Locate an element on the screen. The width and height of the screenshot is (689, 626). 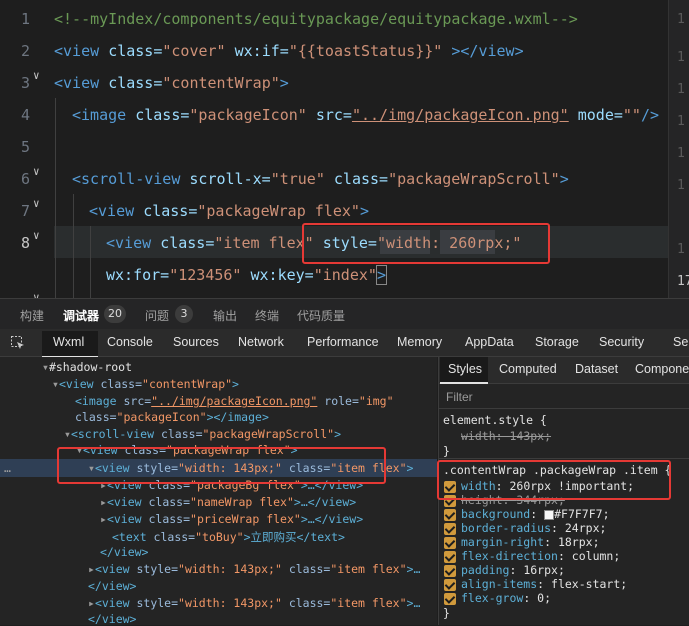
attr: wx:key= is located at coordinates (277, 275).